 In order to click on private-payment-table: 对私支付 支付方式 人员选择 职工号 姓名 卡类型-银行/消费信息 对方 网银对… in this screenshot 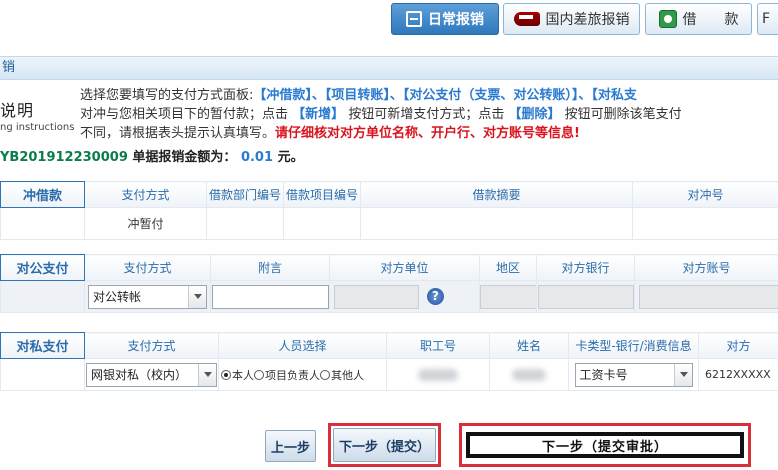, I will do `click(389, 361)`.